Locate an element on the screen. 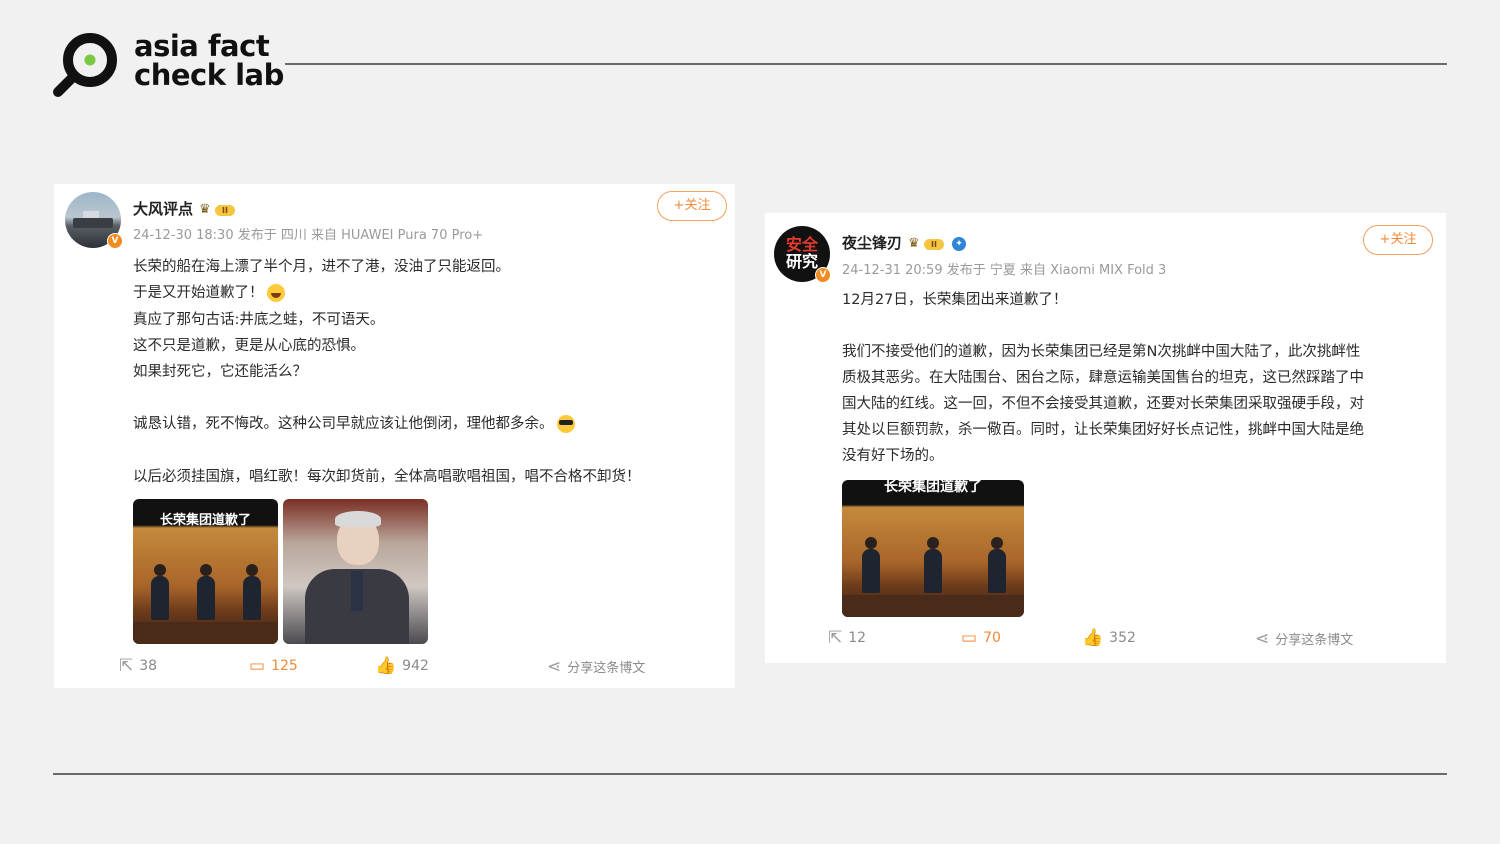  post-username: 大风评点 ♛ II is located at coordinates (185, 208).